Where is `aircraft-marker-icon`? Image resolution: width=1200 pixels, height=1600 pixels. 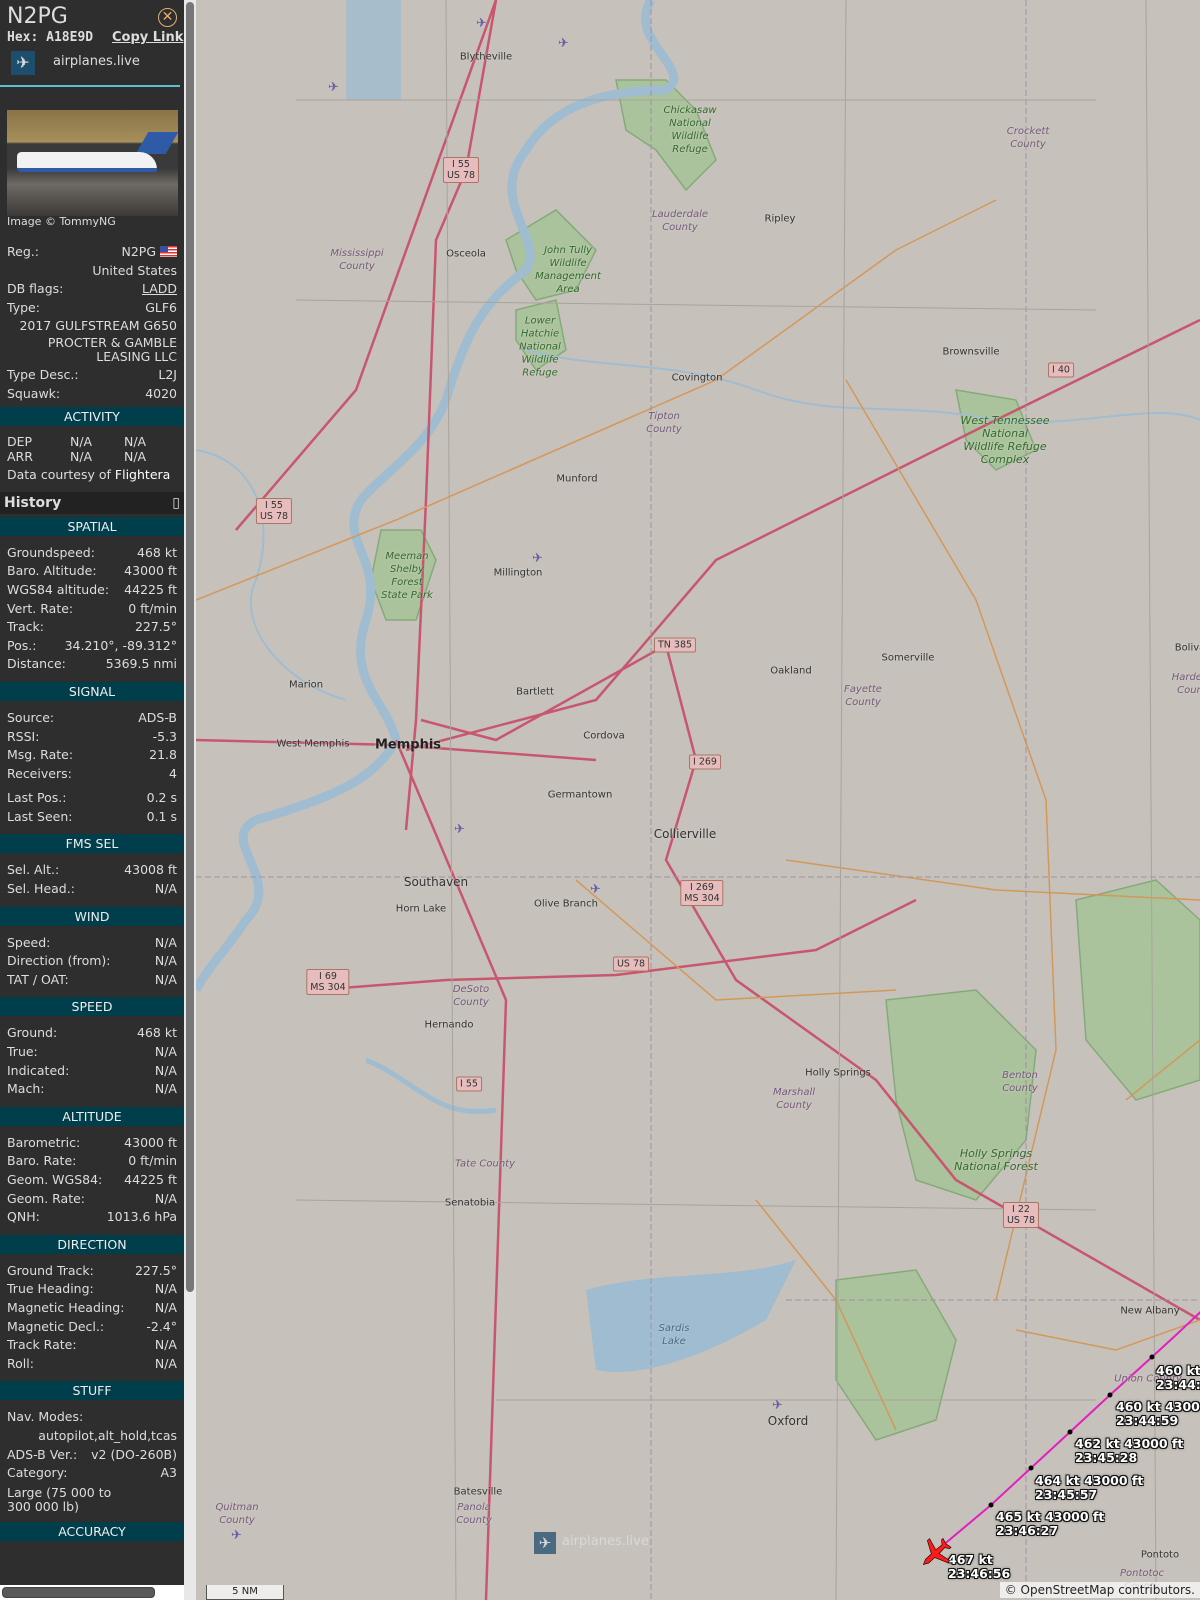
aircraft-marker-icon is located at coordinates (936, 1553).